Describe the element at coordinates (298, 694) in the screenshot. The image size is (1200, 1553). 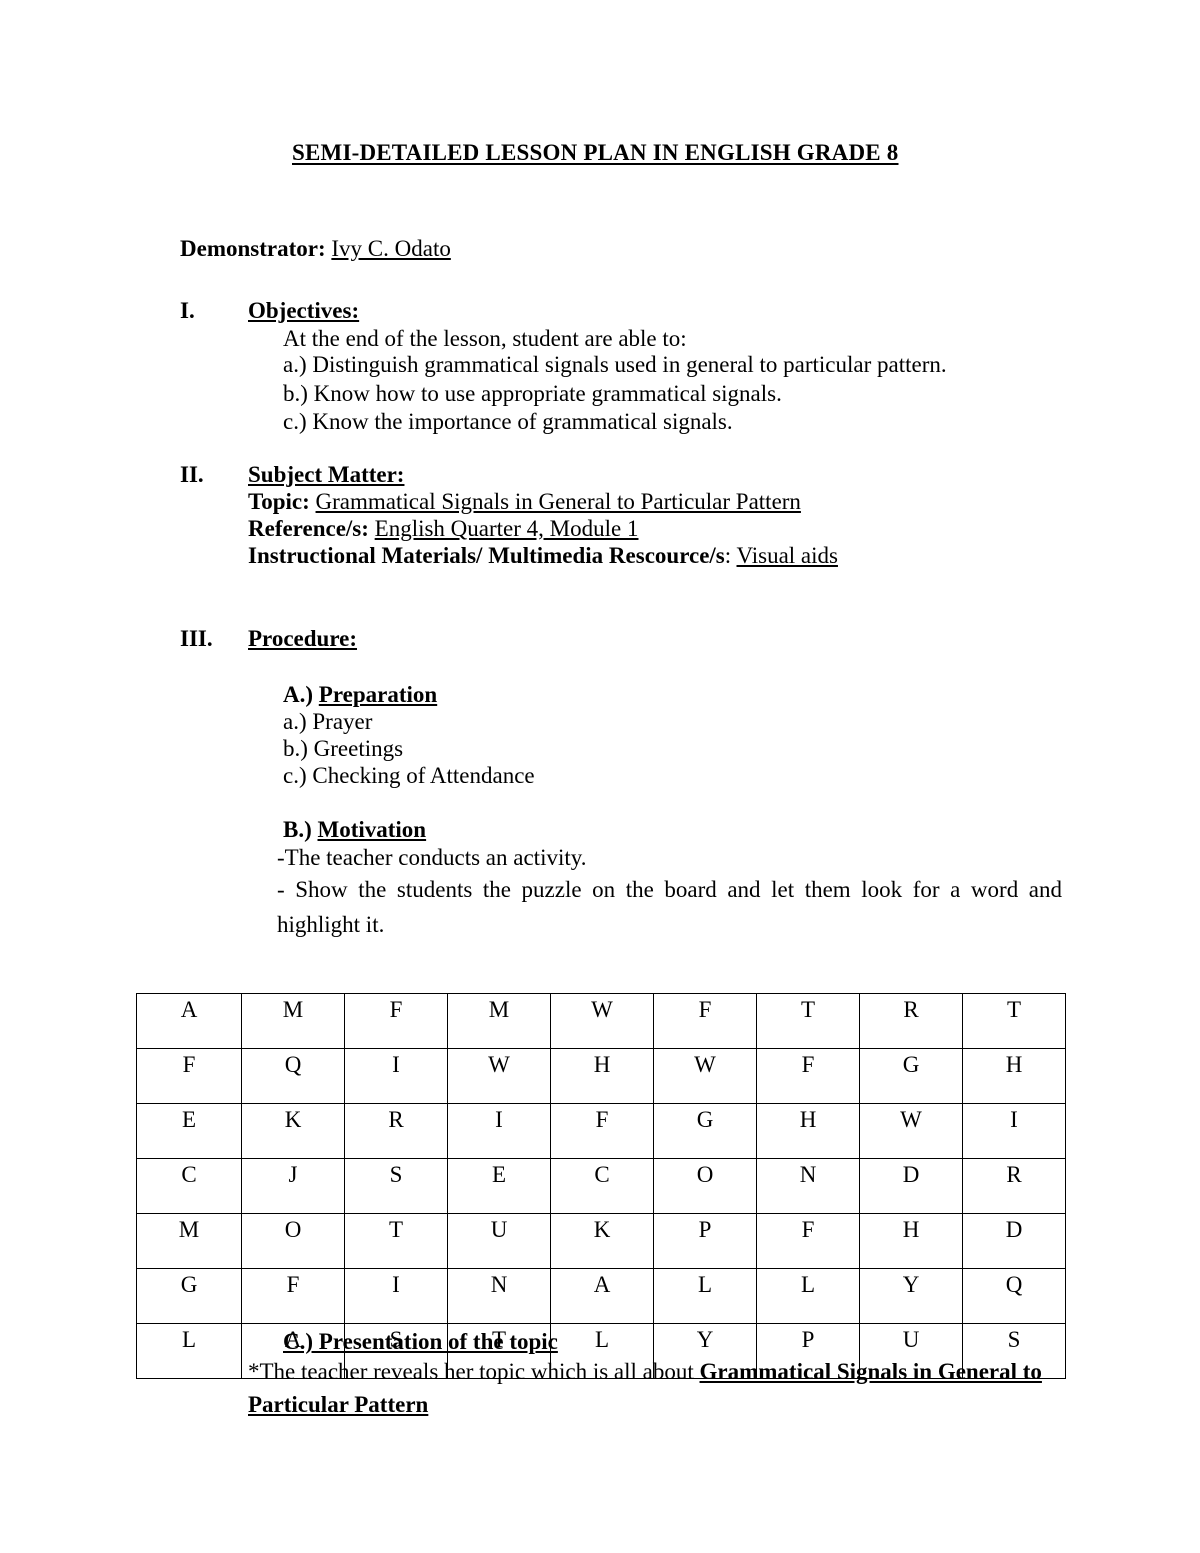
I see `preparation-letter: A.)` at that location.